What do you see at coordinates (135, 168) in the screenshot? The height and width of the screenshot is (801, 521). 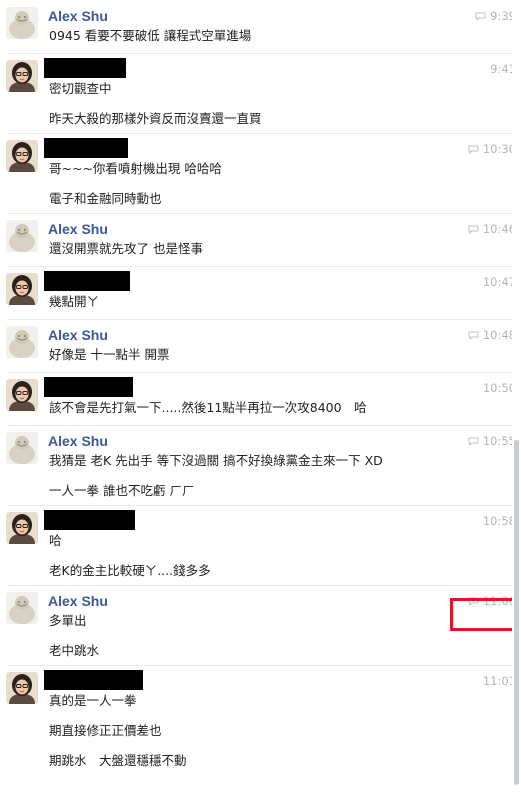 I see `message-text: 哥~~~你看噴射機出現 哈哈哈` at bounding box center [135, 168].